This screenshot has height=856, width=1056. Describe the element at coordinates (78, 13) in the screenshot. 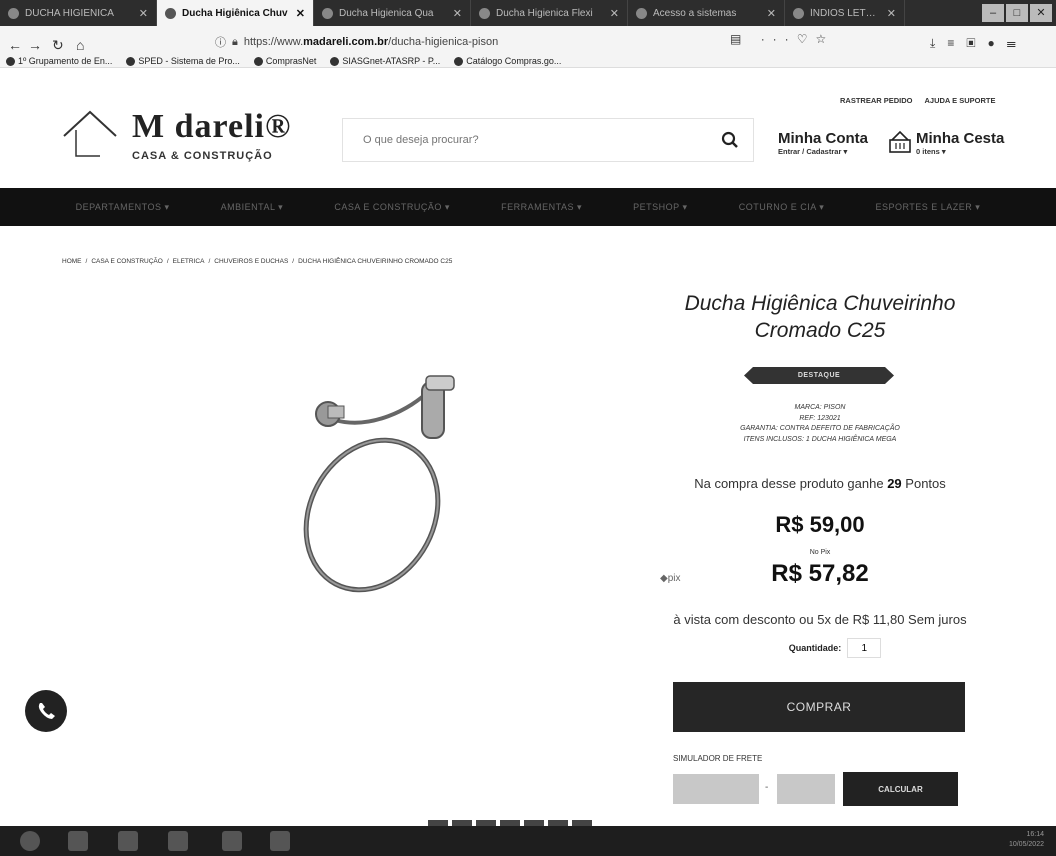

I see `browser-tab: DUCHA HIGIENICA ✕` at that location.